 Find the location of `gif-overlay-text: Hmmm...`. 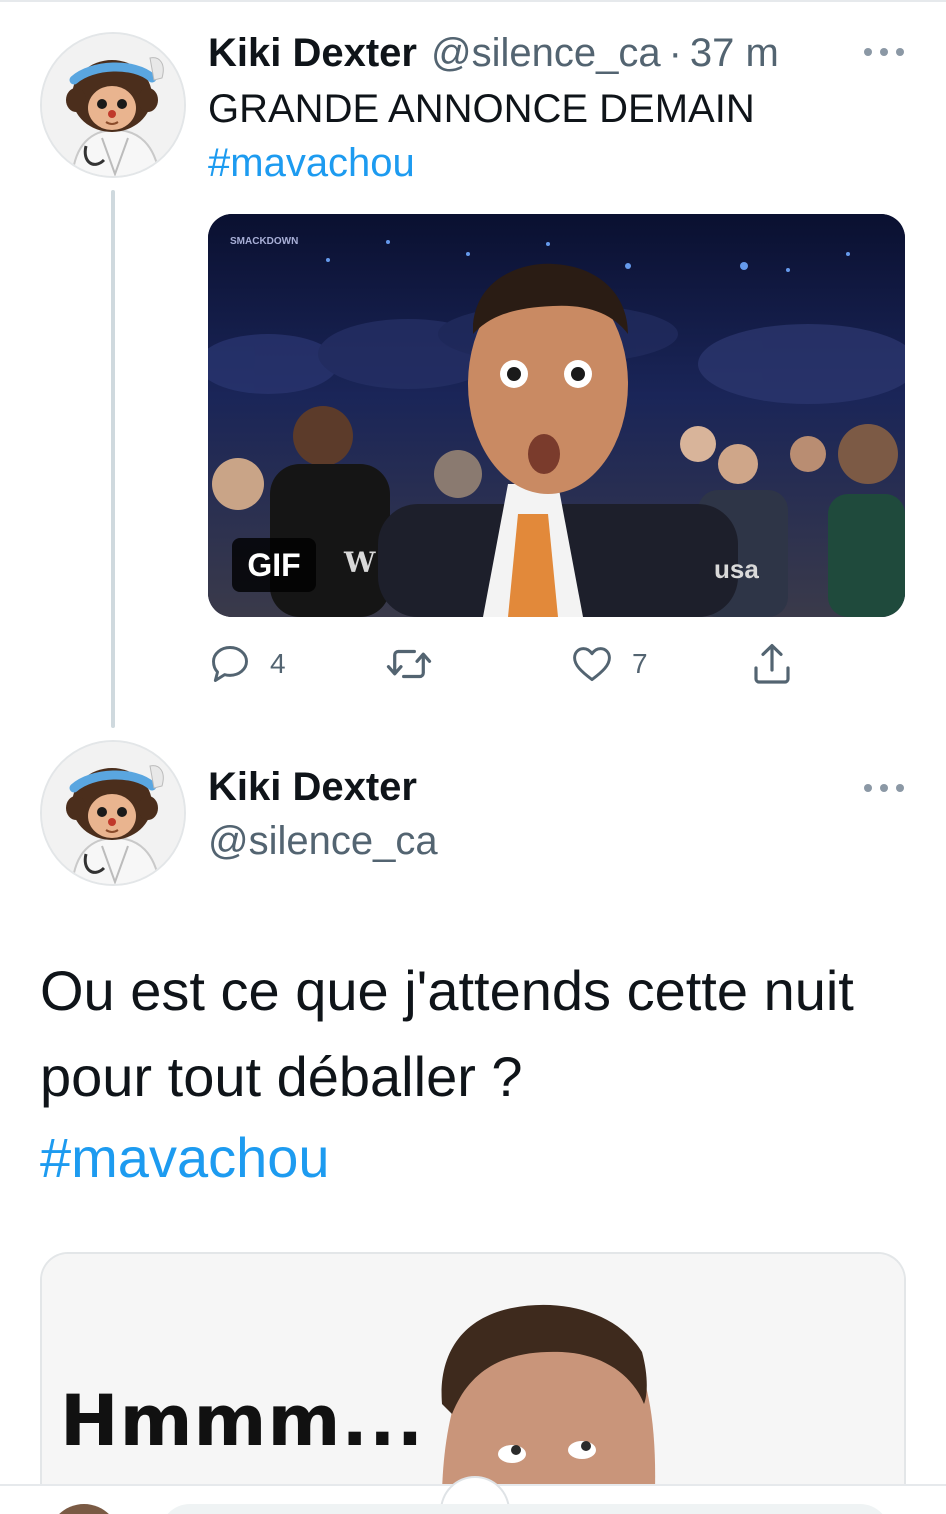

gif-overlay-text: Hmmm... is located at coordinates (242, 1421).